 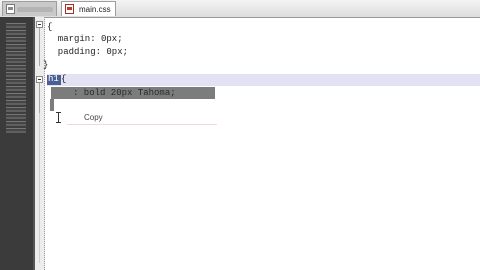 What do you see at coordinates (69, 9) in the screenshot?
I see `css-file-icon` at bounding box center [69, 9].